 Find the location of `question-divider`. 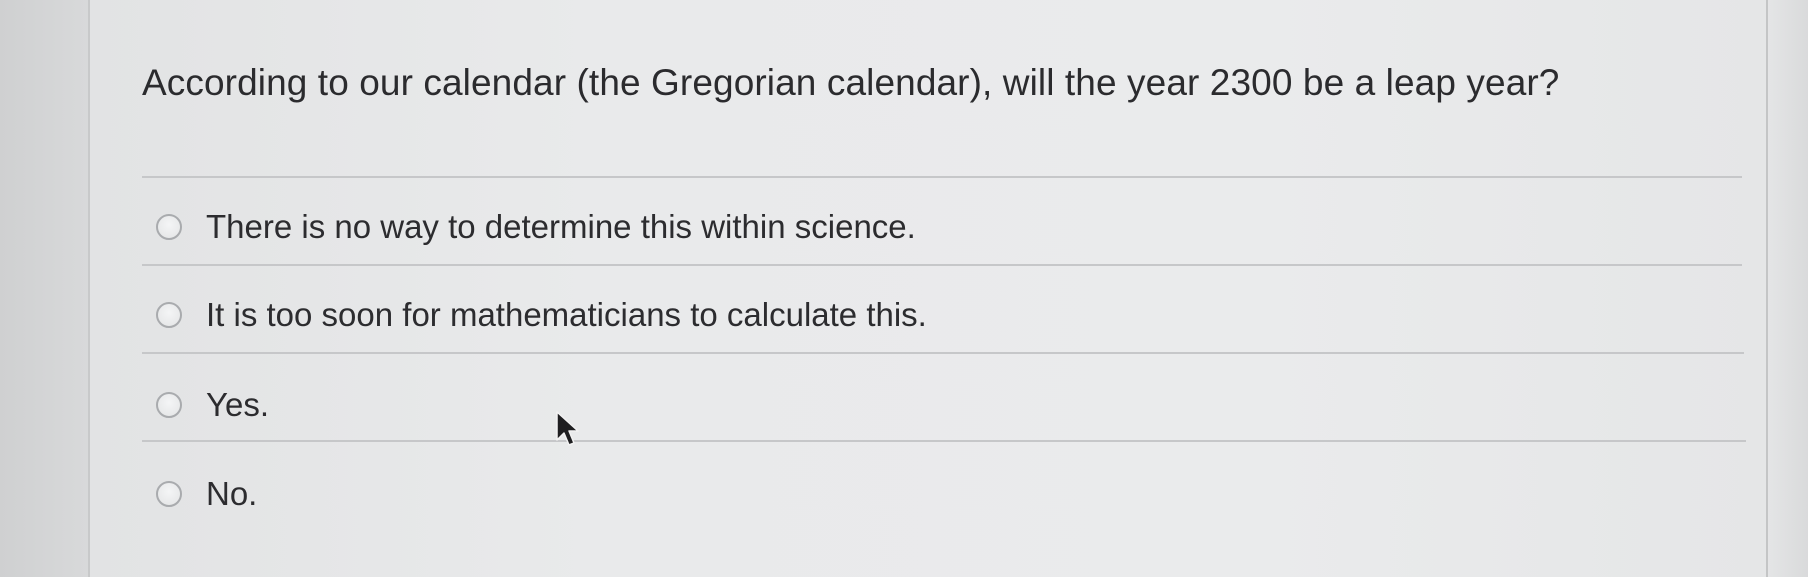

question-divider is located at coordinates (942, 177).